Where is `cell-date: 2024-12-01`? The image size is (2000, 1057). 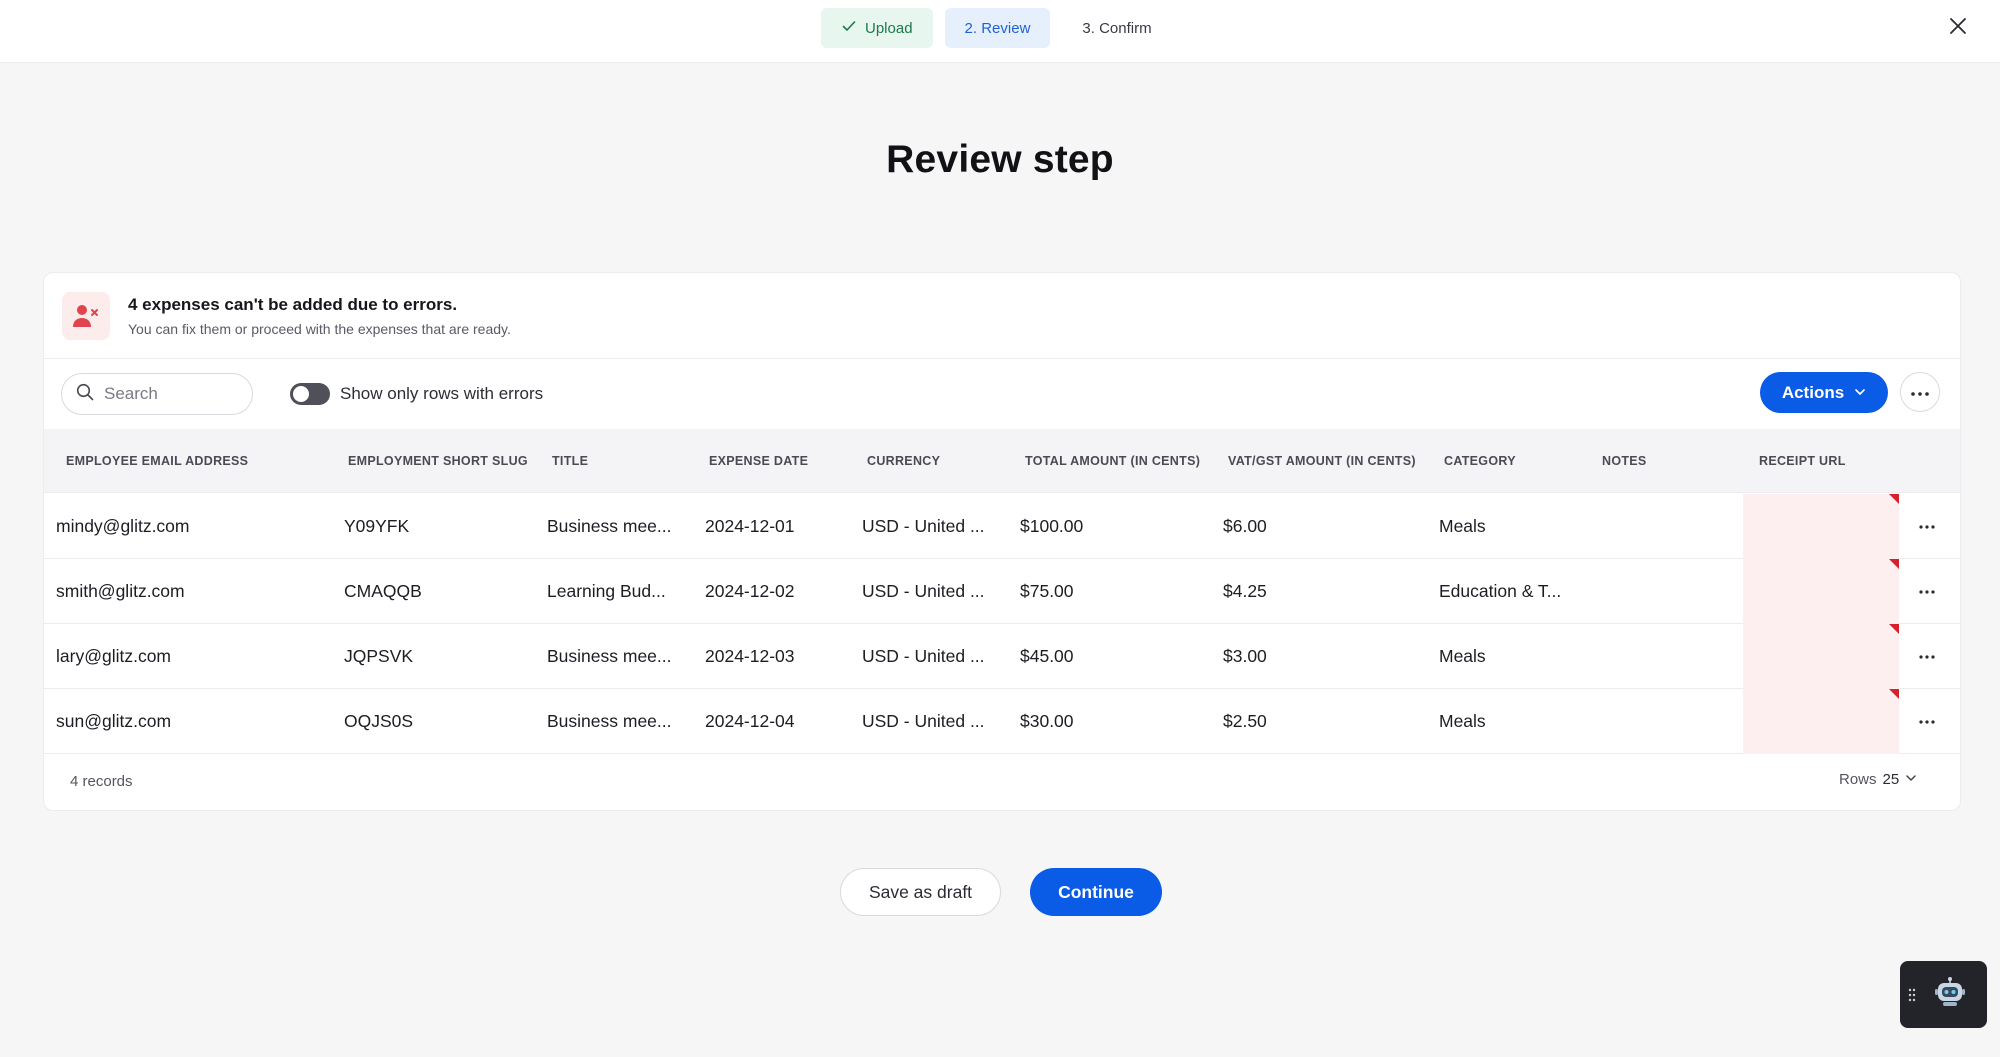 cell-date: 2024-12-01 is located at coordinates (750, 526).